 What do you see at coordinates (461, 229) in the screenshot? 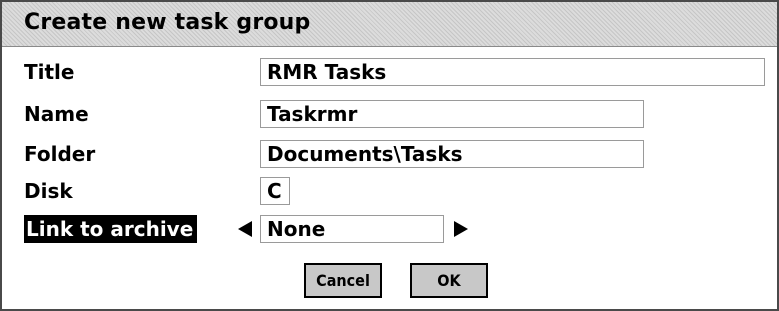
I see `arrow-right-icon` at bounding box center [461, 229].